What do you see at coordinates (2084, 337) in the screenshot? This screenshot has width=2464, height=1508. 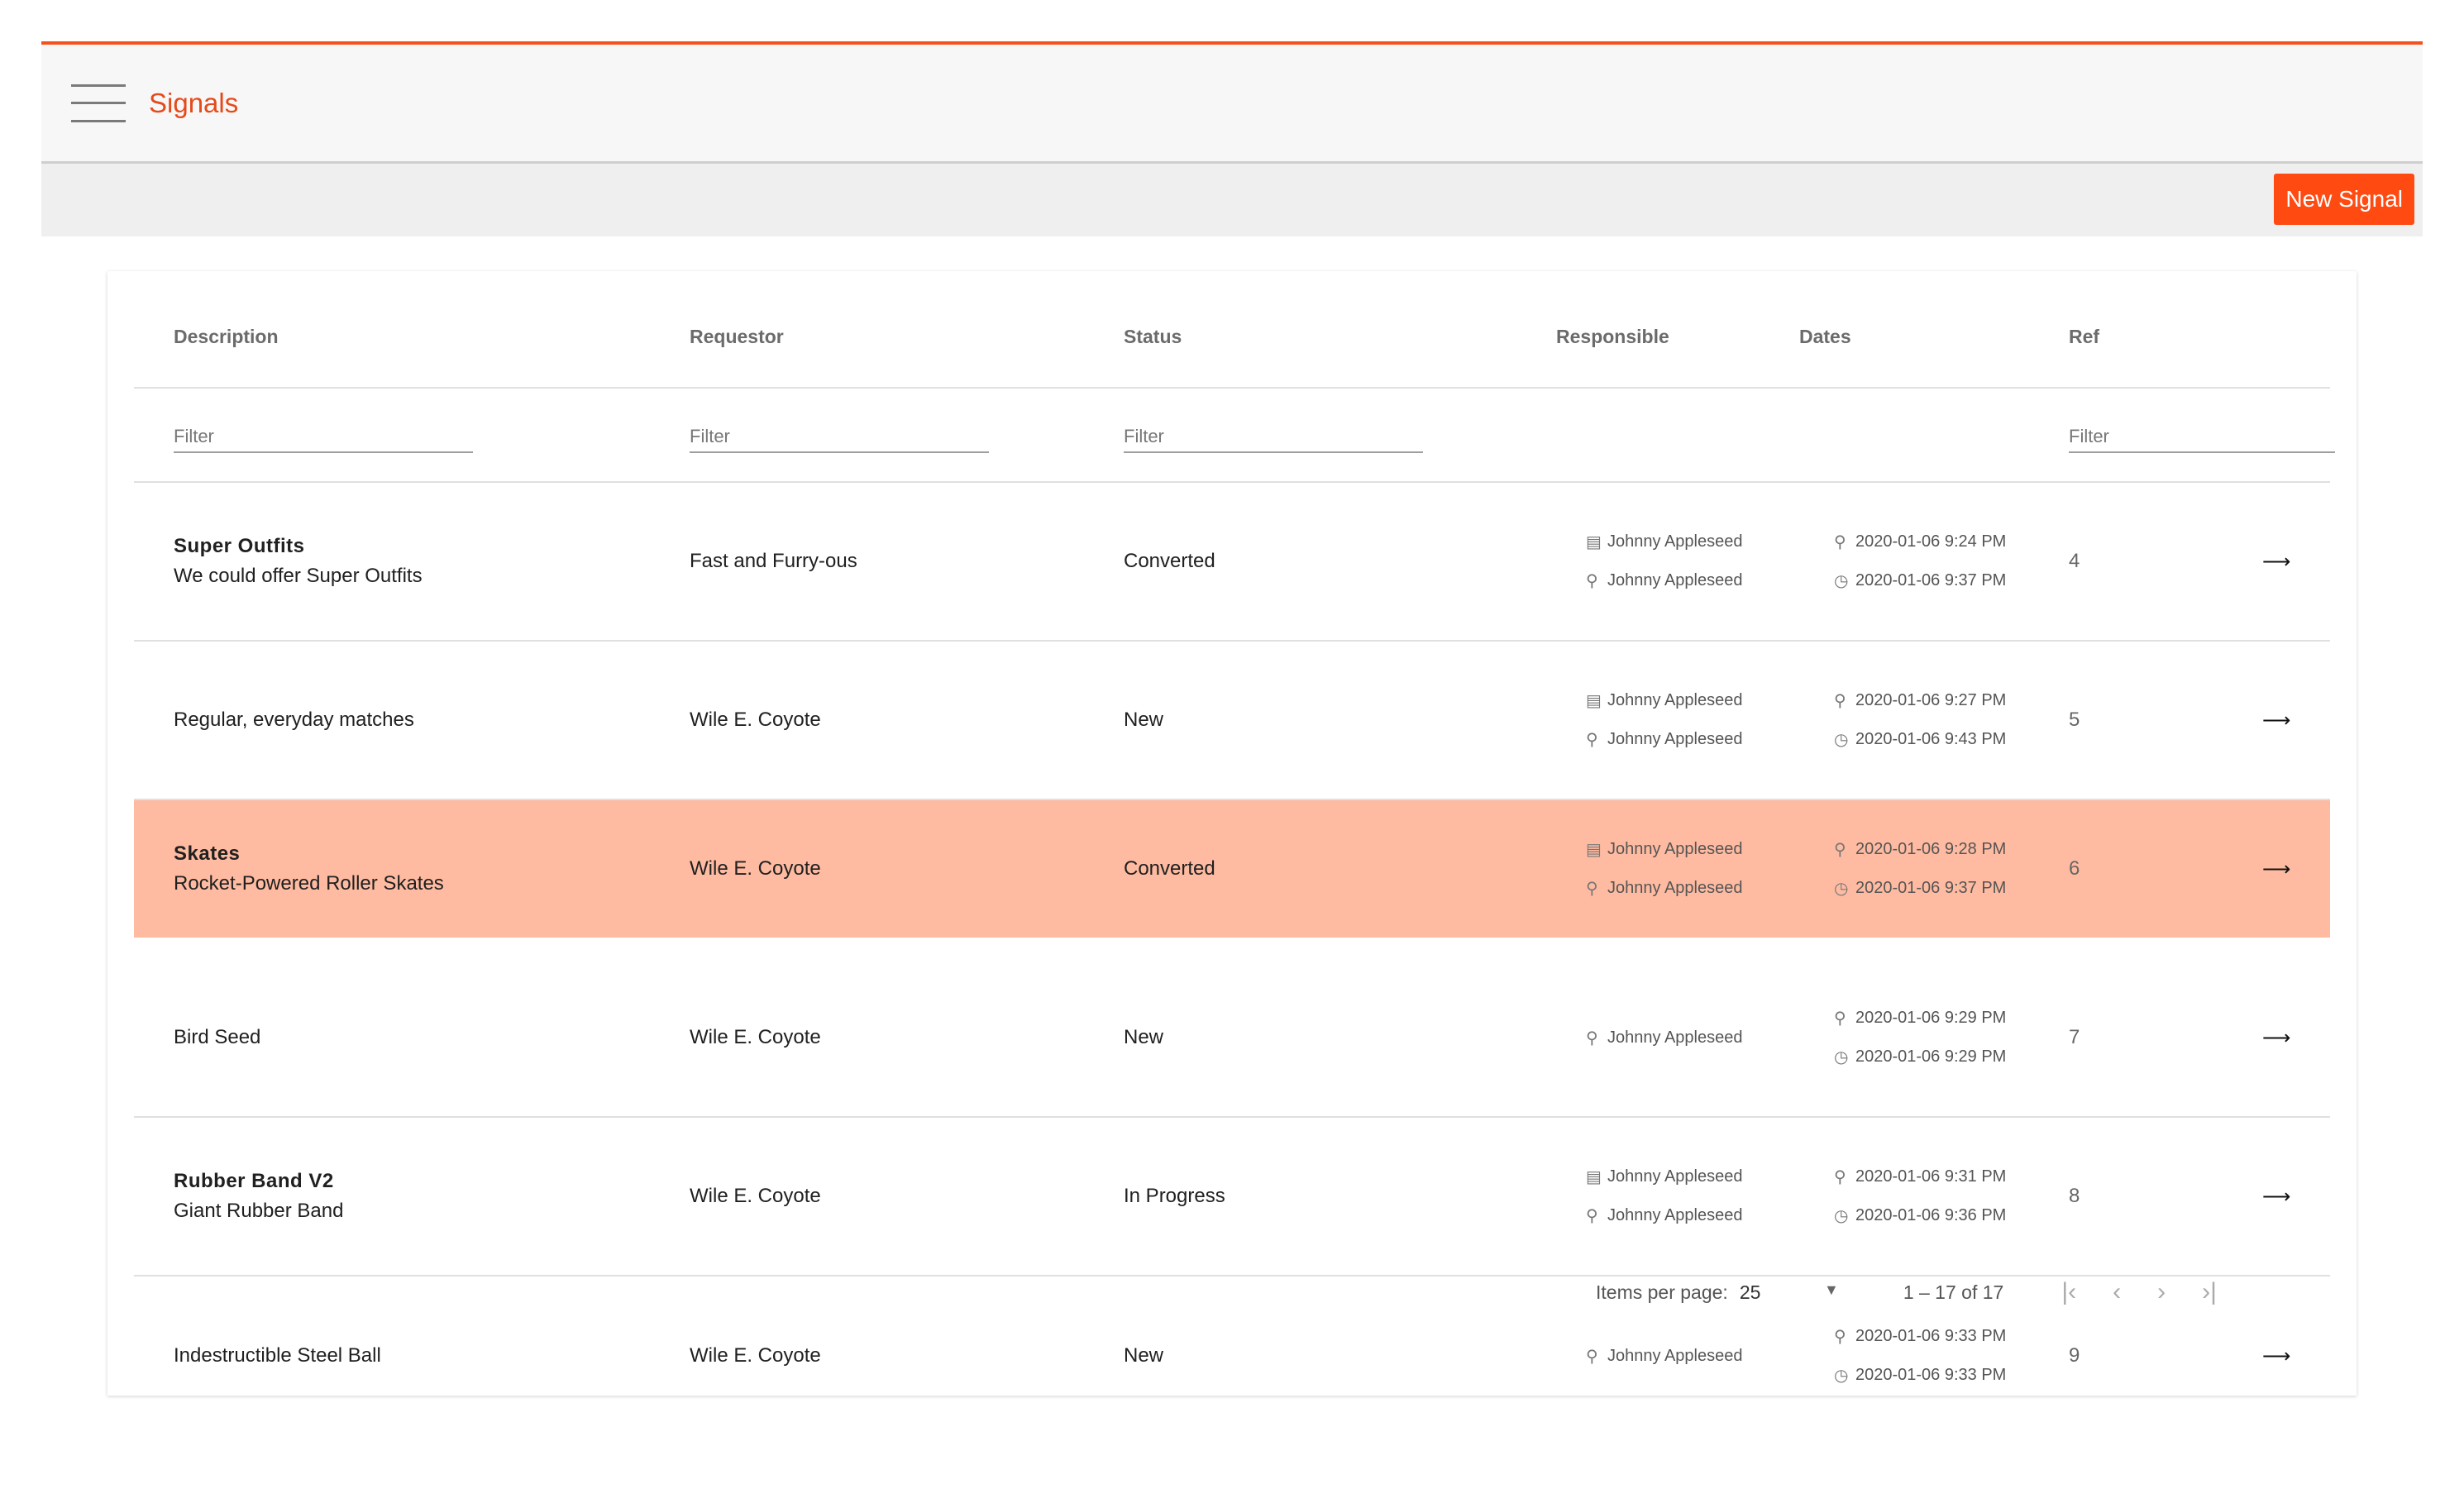 I see `header-ref: Ref` at bounding box center [2084, 337].